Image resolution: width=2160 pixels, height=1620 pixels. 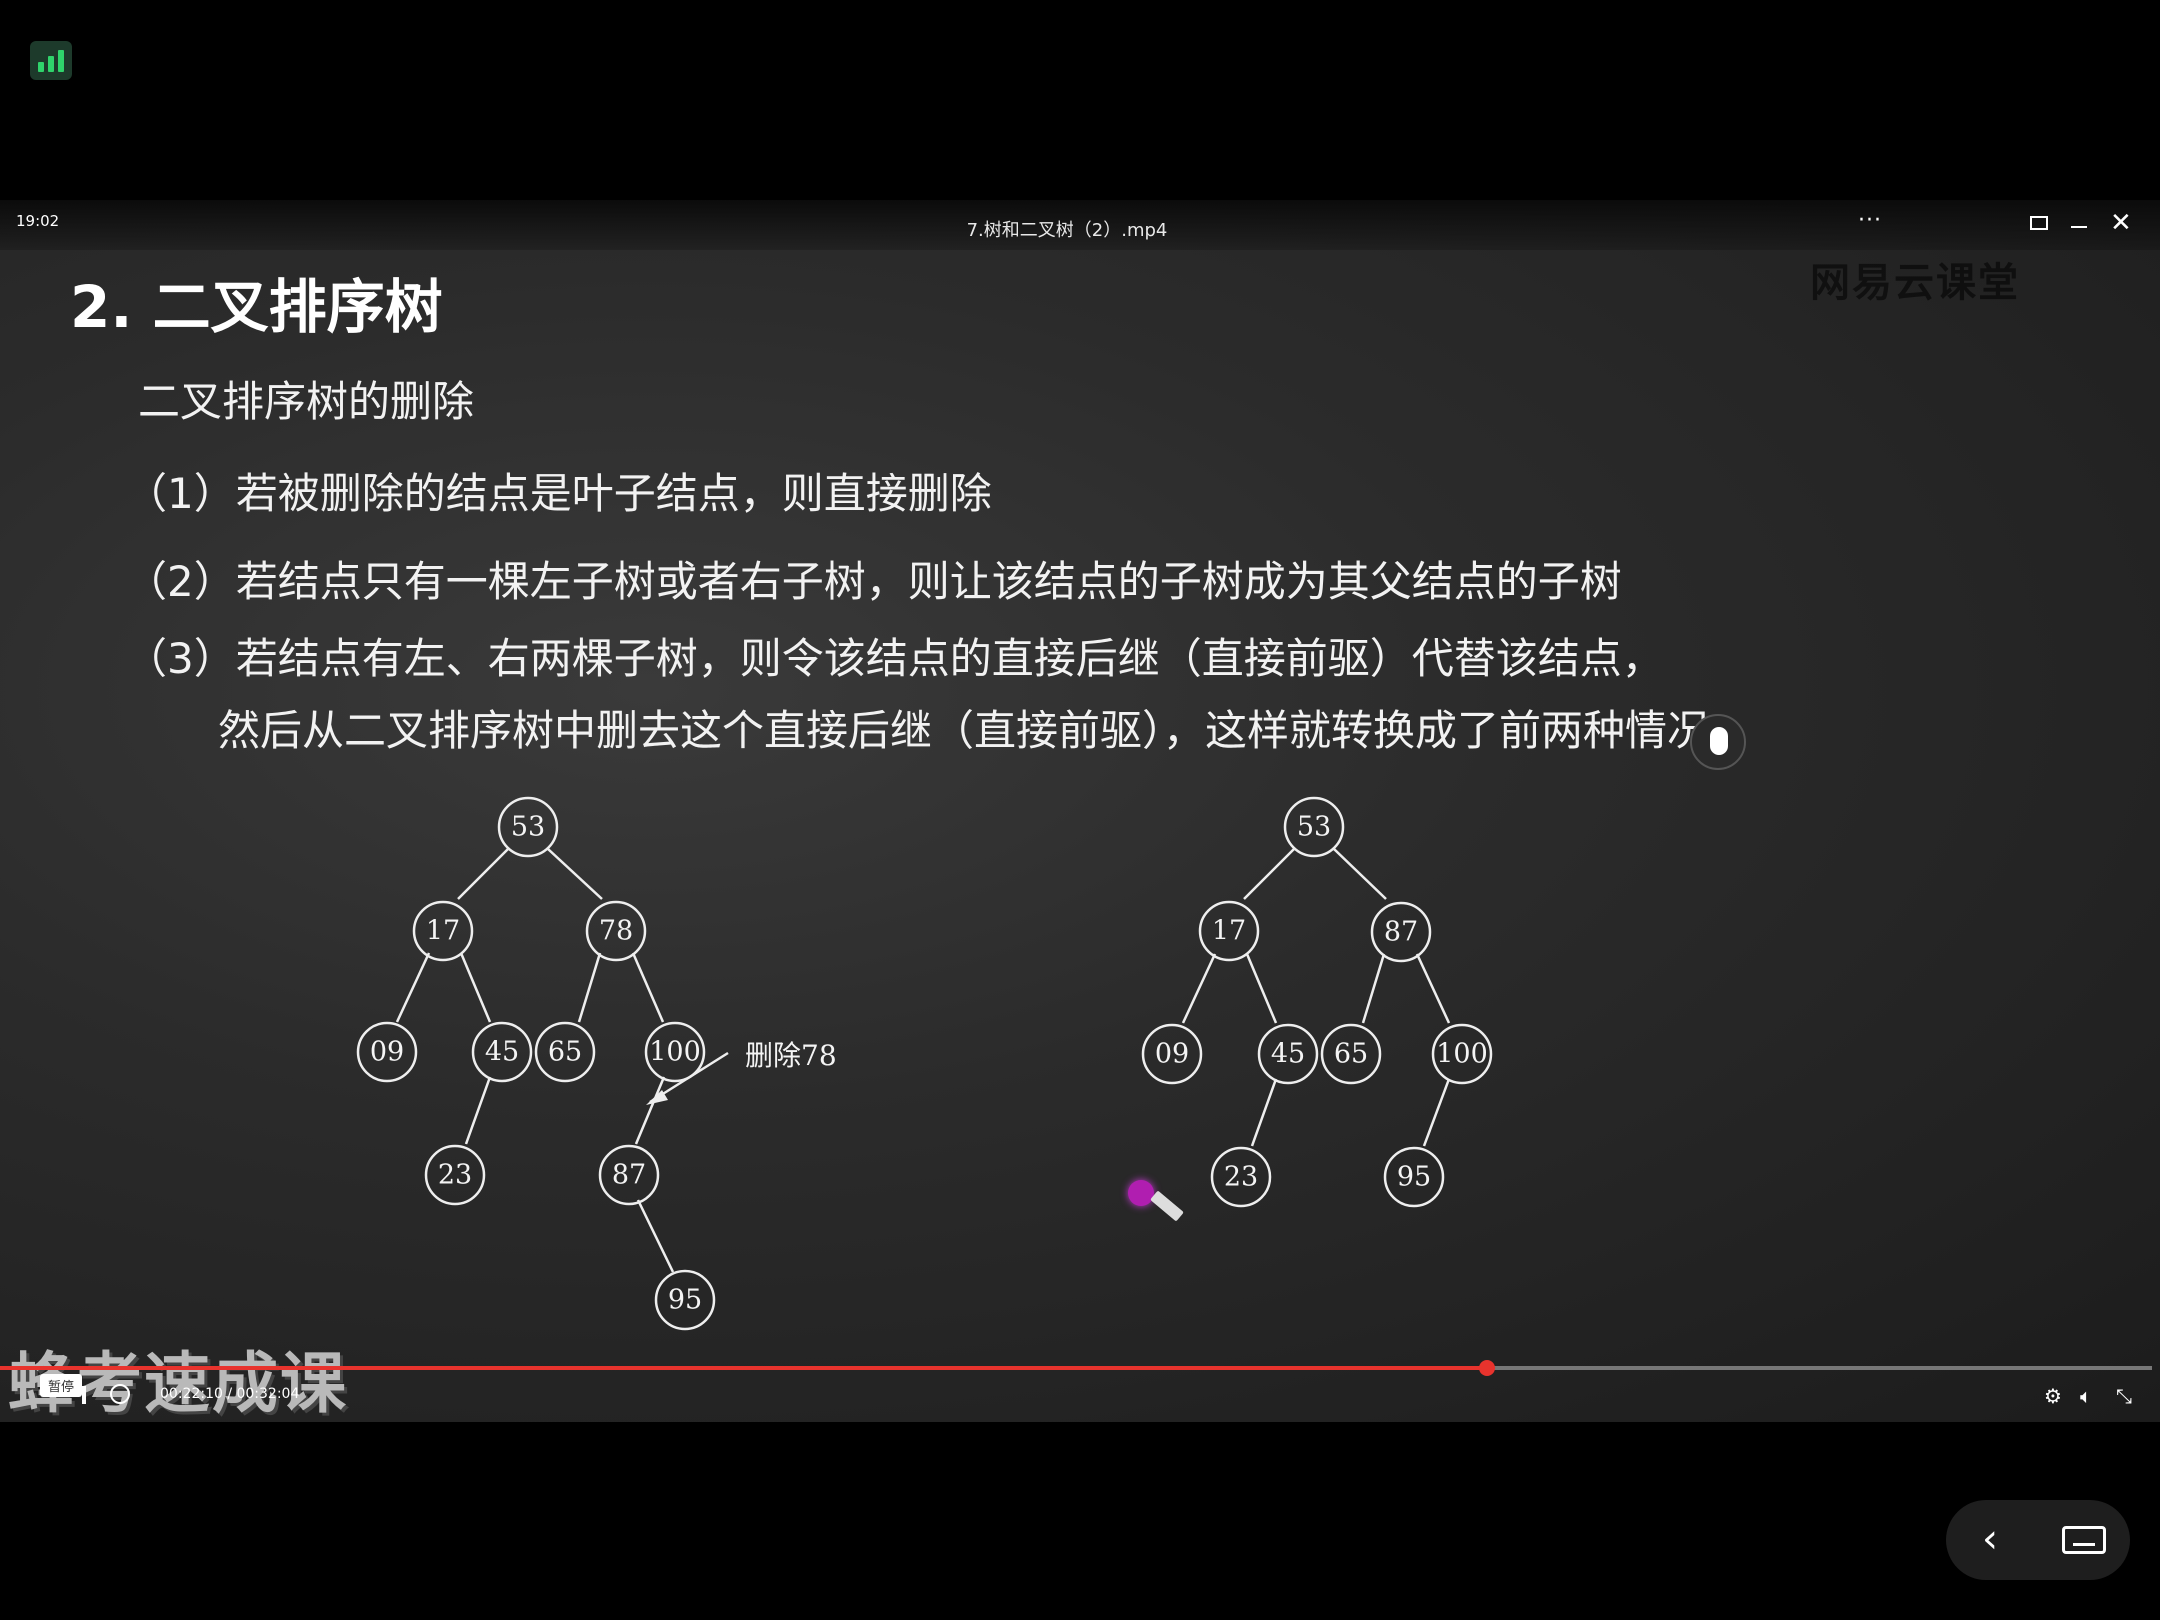 I want to click on tree-before: 删除78 53 17 78 09 45 65 100 23 87 95, so click(x=596, y=1063).